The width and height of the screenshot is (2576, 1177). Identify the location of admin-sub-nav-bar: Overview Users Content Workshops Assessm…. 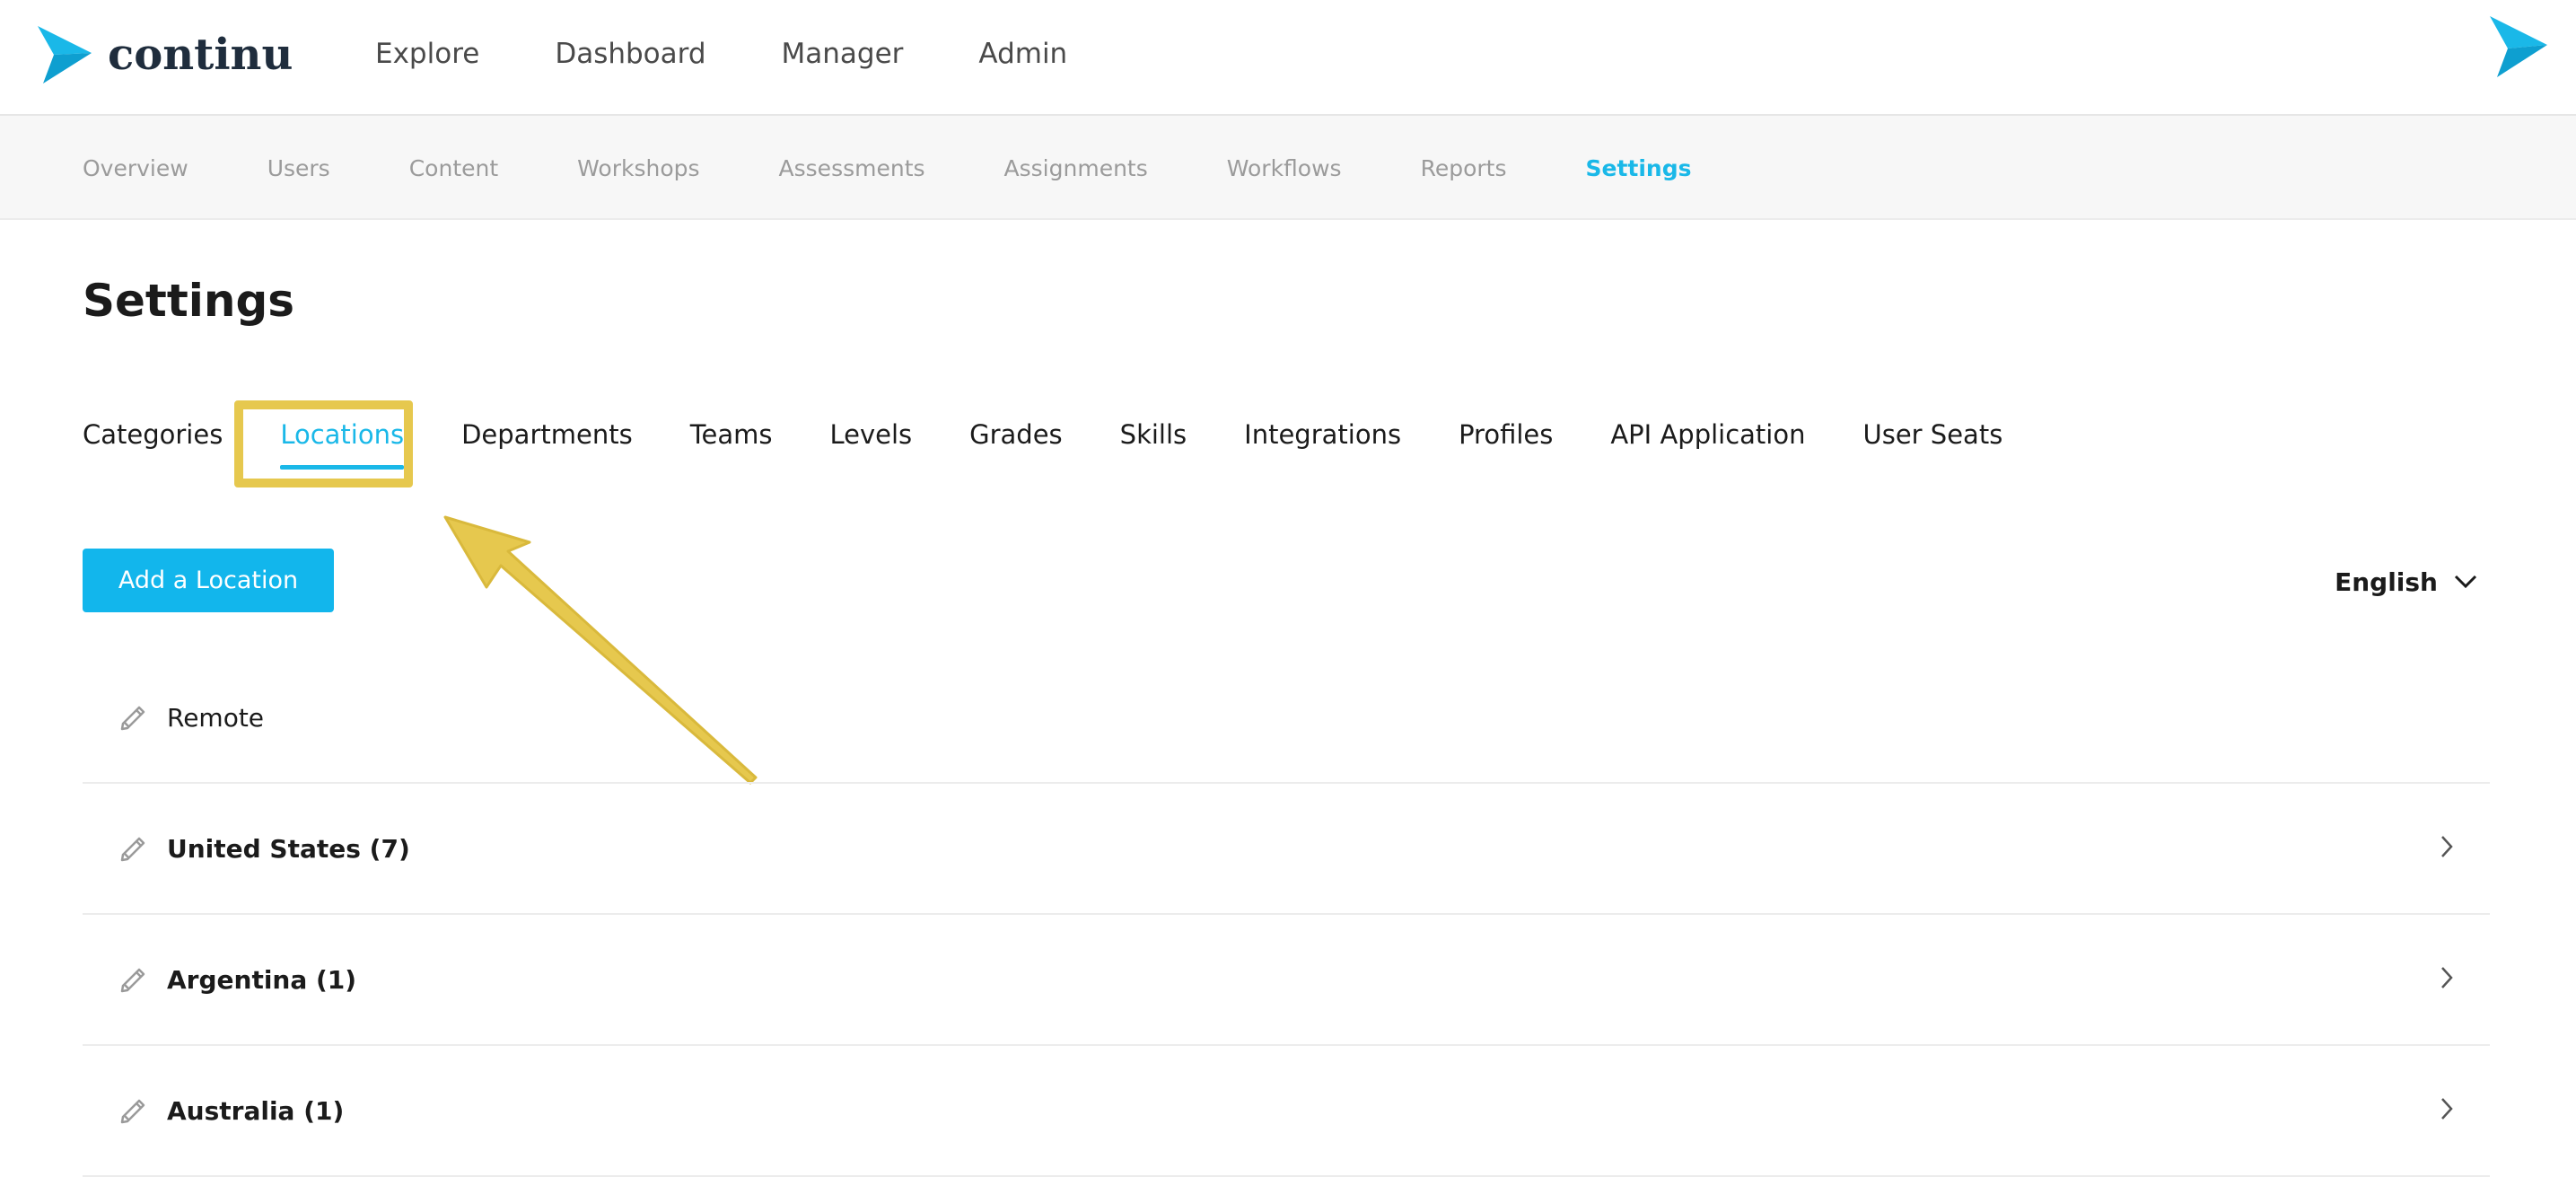
(1288, 168).